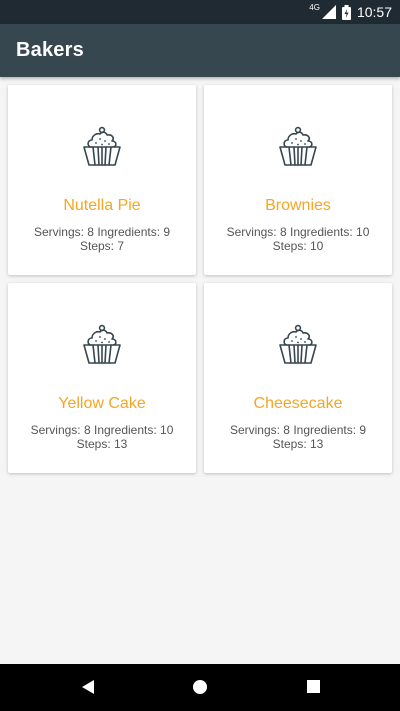 This screenshot has width=400, height=711. What do you see at coordinates (88, 687) in the screenshot?
I see `back-icon` at bounding box center [88, 687].